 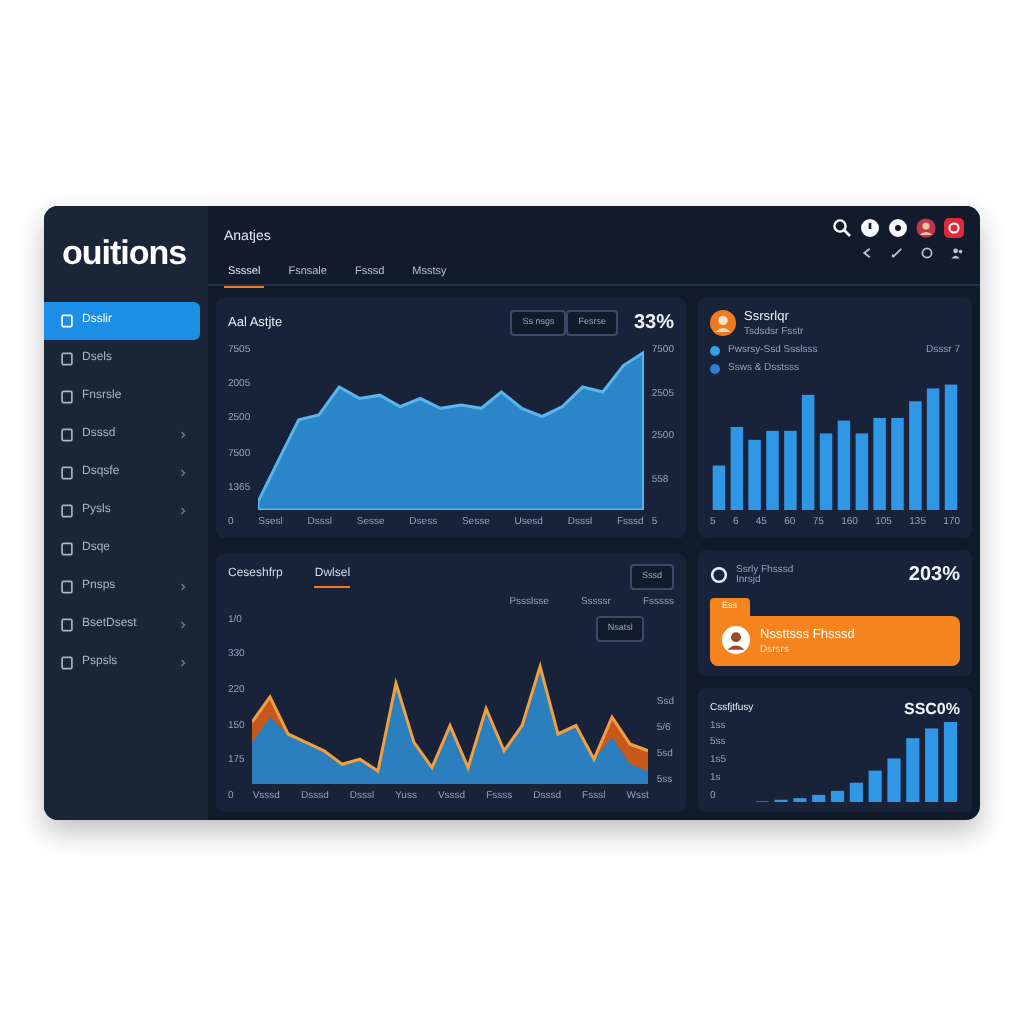 I want to click on users-icon, so click(x=957, y=253).